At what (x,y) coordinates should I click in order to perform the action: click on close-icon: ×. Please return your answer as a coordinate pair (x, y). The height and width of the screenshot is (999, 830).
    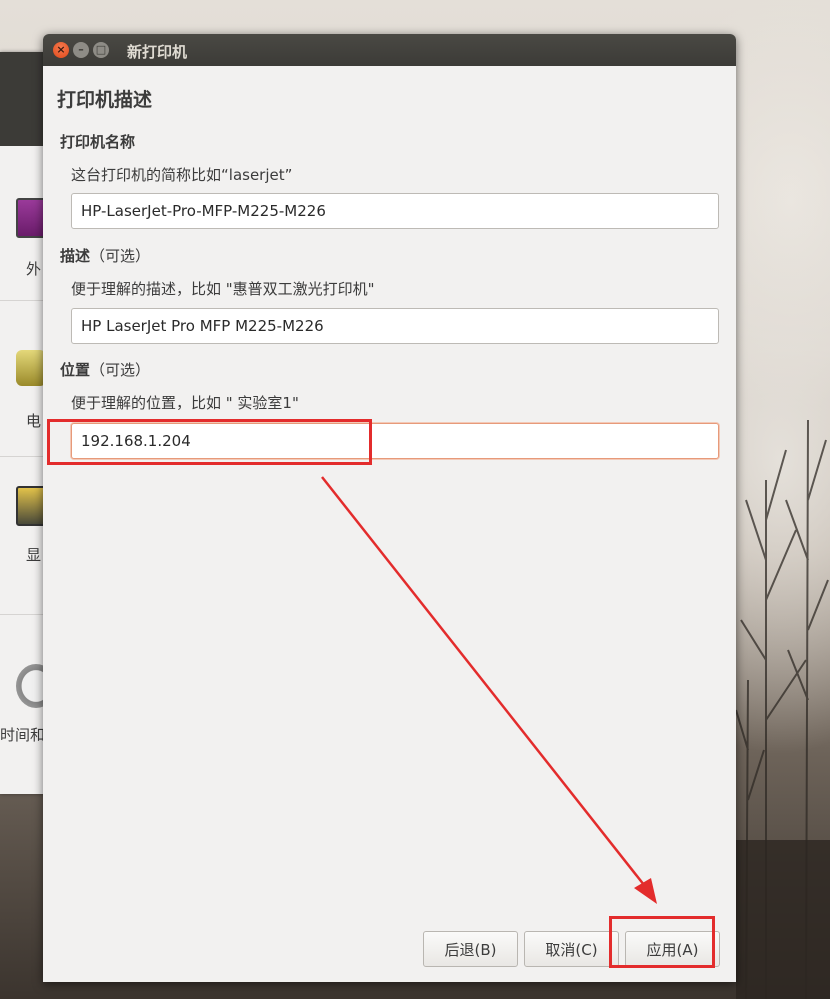
    Looking at the image, I should click on (61, 50).